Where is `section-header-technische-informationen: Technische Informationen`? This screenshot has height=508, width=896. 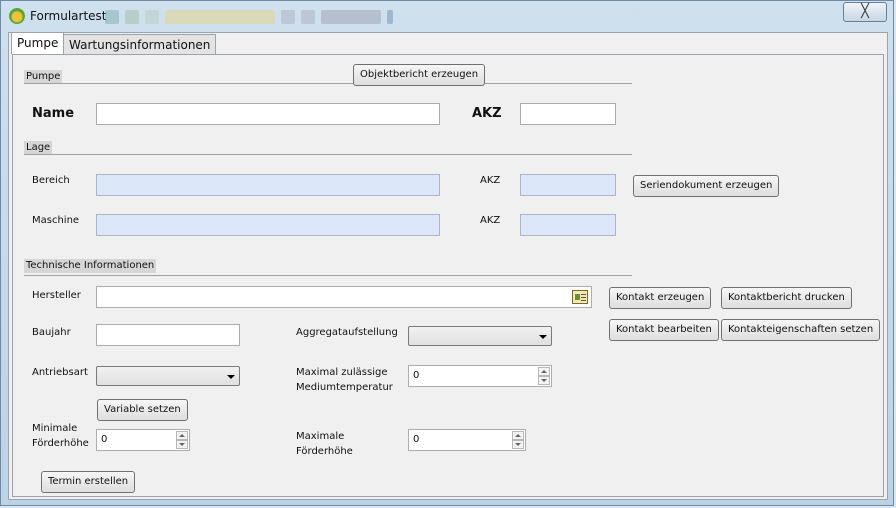
section-header-technische-informationen: Technische Informationen is located at coordinates (90, 266).